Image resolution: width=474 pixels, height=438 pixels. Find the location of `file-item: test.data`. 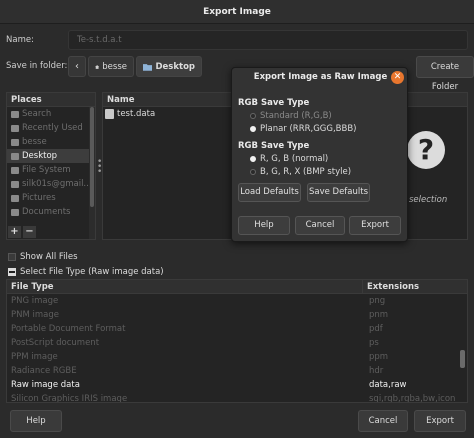

file-item: test.data is located at coordinates (130, 114).